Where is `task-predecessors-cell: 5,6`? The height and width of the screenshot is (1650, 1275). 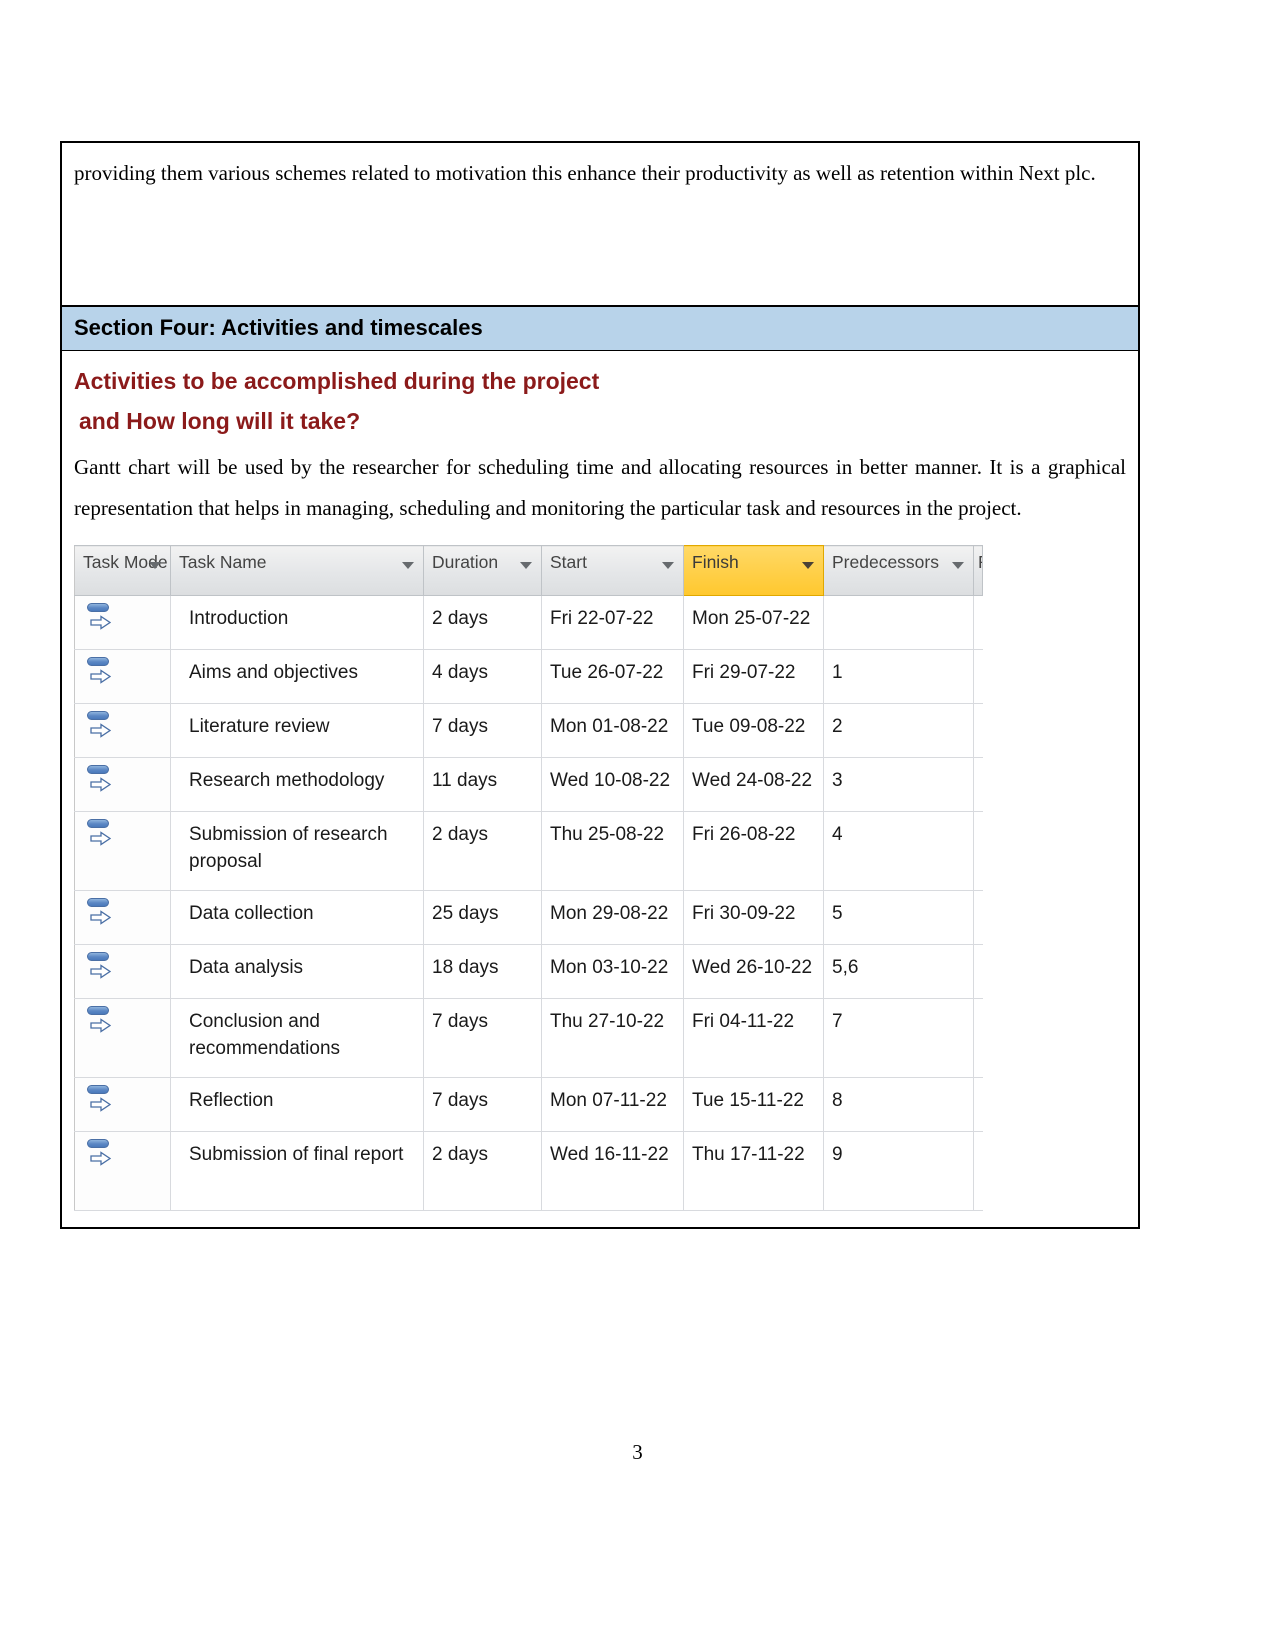 task-predecessors-cell: 5,6 is located at coordinates (898, 971).